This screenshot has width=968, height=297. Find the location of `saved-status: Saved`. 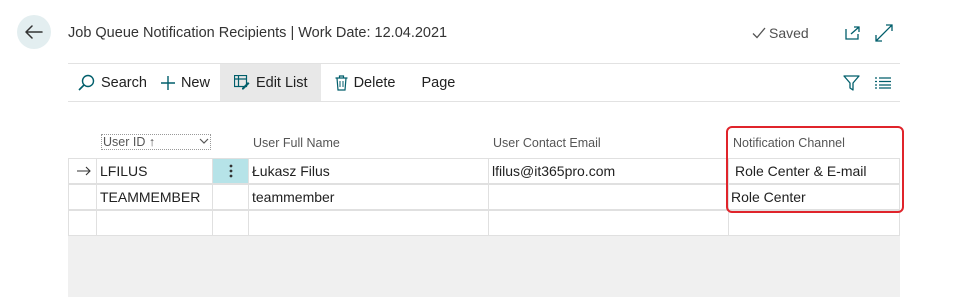

saved-status: Saved is located at coordinates (780, 33).